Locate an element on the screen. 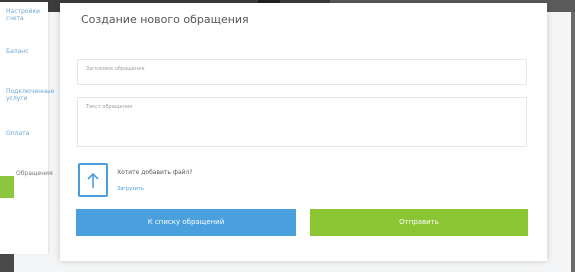  ticket-subject-input: Заголовок обращения is located at coordinates (302, 72).